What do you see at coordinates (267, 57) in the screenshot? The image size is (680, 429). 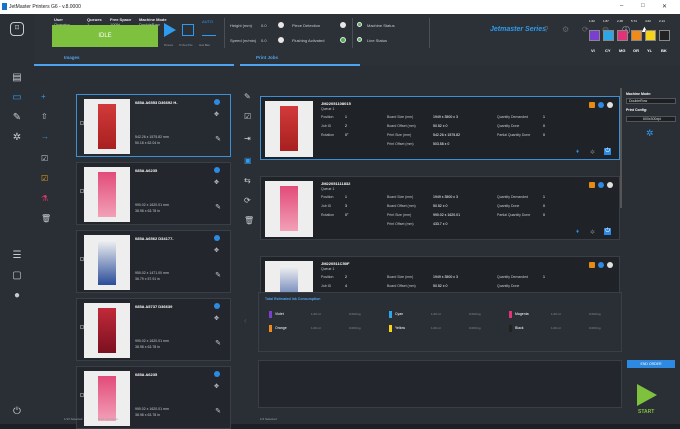 I see `tab-print-jobs: Print Jobs` at bounding box center [267, 57].